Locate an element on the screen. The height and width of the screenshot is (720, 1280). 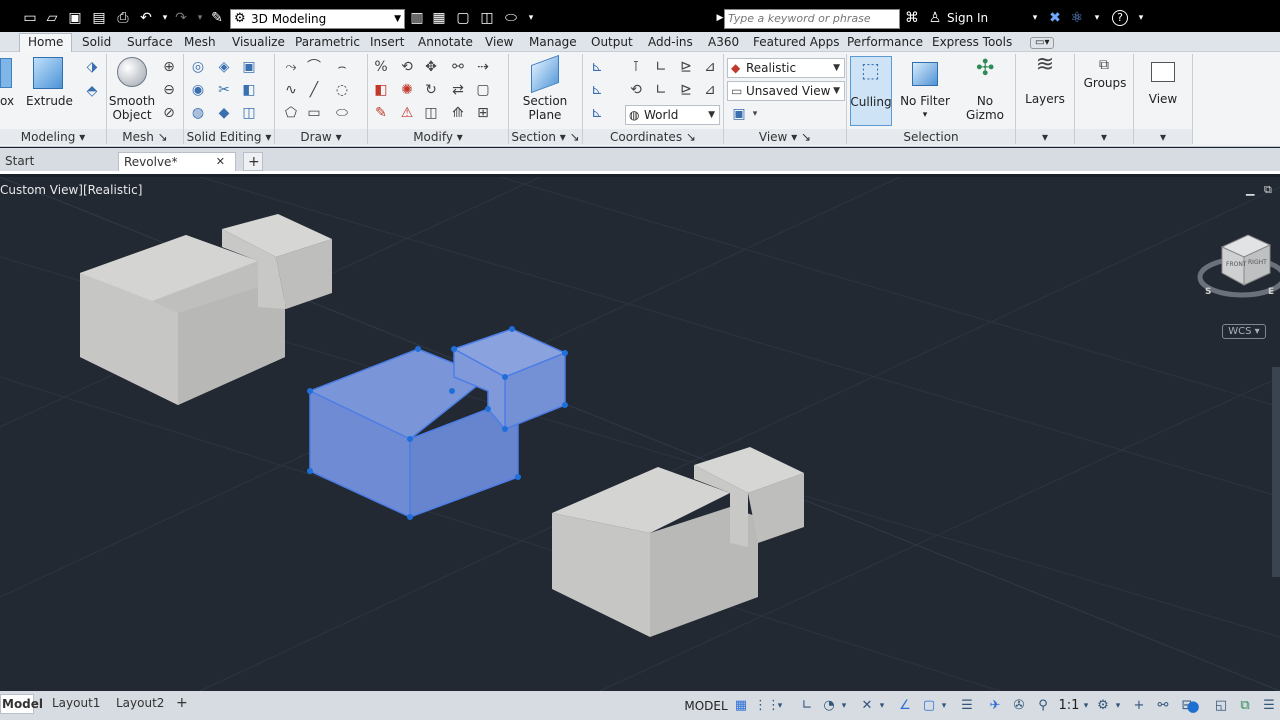
redo-icon: ↷ is located at coordinates (181, 18).